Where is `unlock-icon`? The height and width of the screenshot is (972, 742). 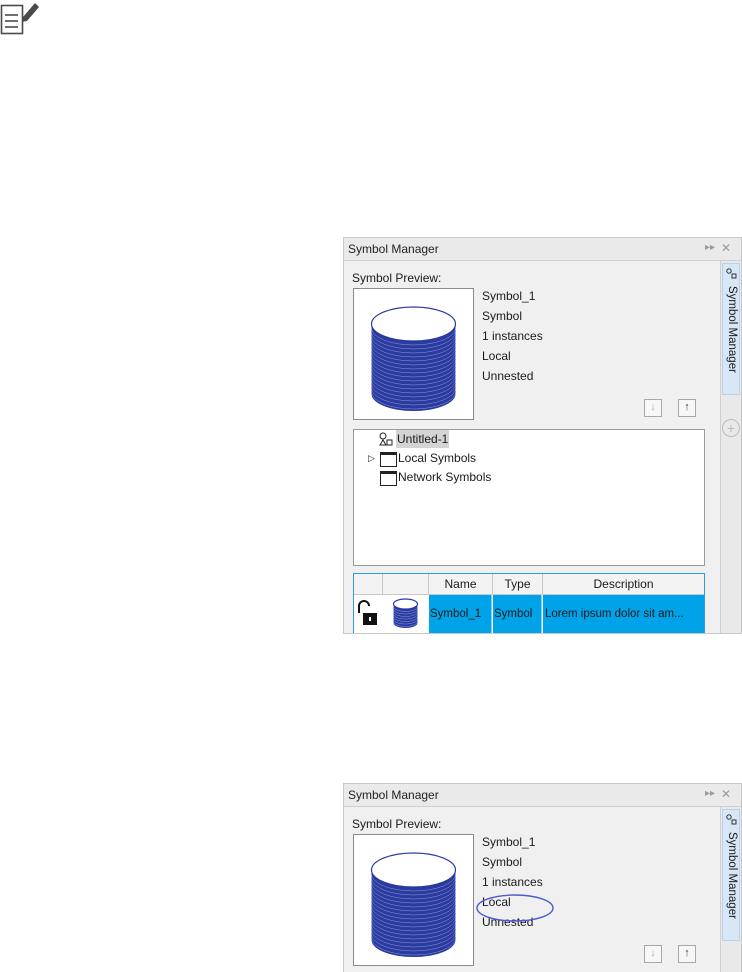
unlock-icon is located at coordinates (367, 612).